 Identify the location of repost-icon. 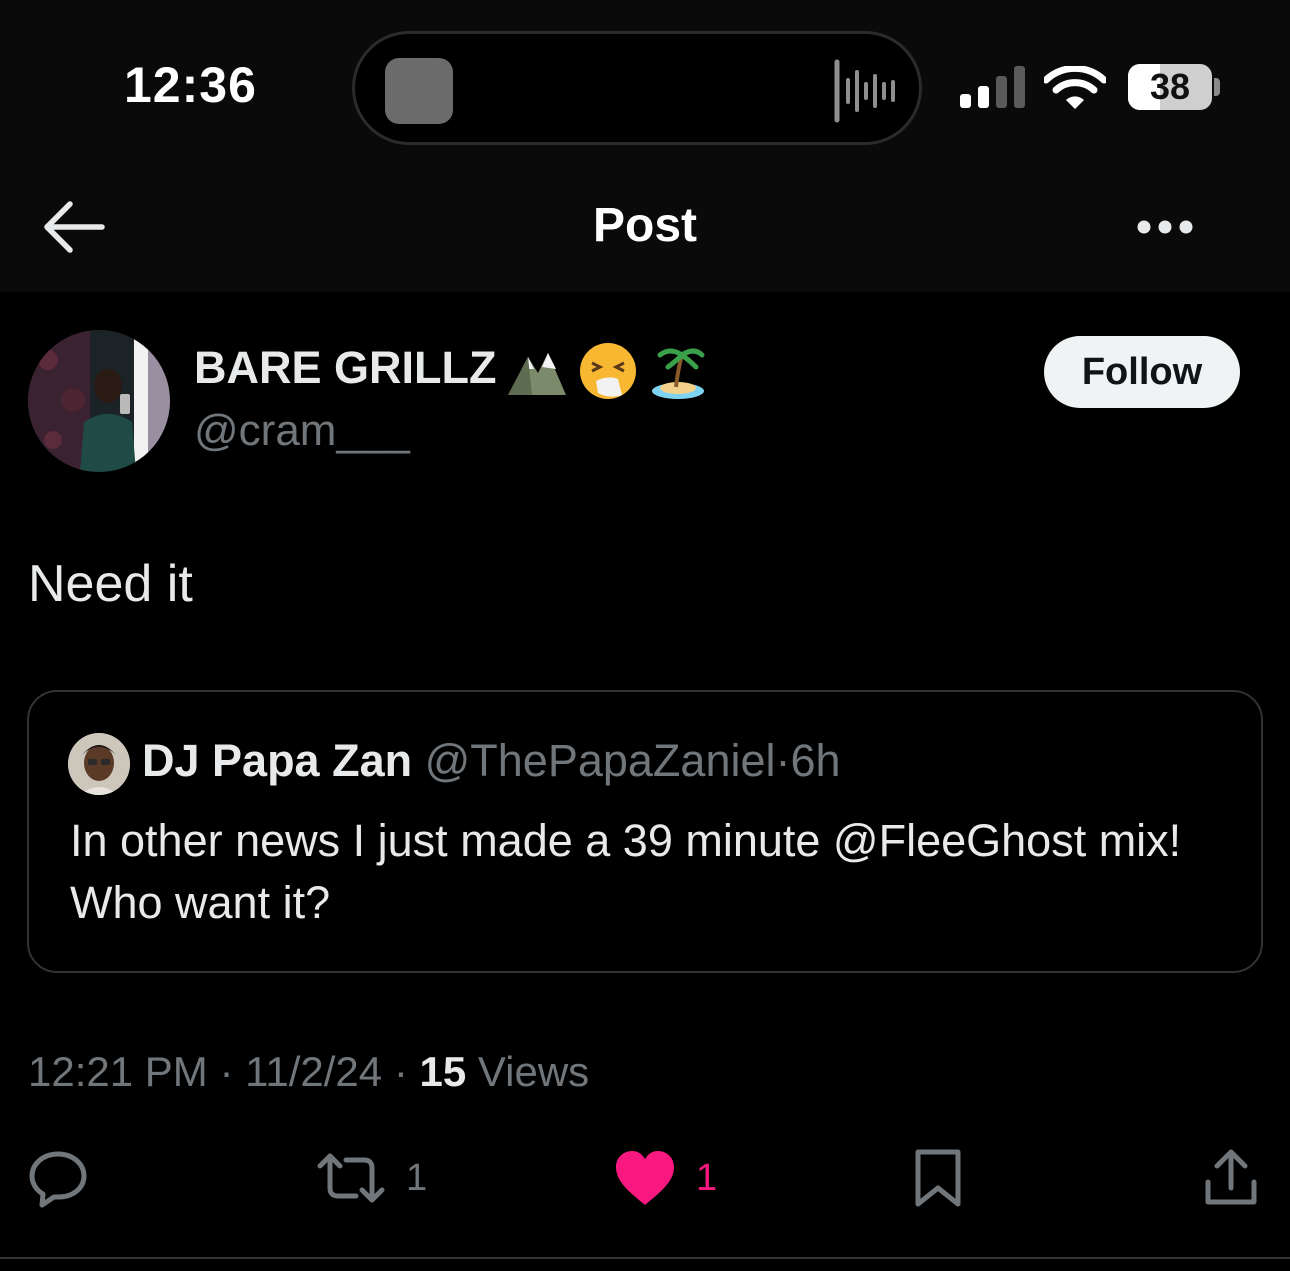
(351, 1178).